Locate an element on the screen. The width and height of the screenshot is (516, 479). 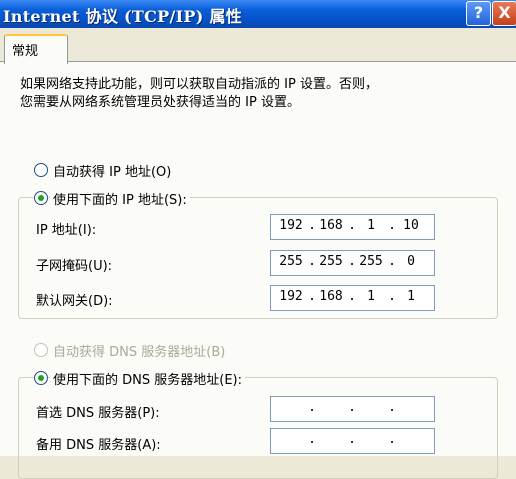
alternate-dns-field: . . . is located at coordinates (352, 441).